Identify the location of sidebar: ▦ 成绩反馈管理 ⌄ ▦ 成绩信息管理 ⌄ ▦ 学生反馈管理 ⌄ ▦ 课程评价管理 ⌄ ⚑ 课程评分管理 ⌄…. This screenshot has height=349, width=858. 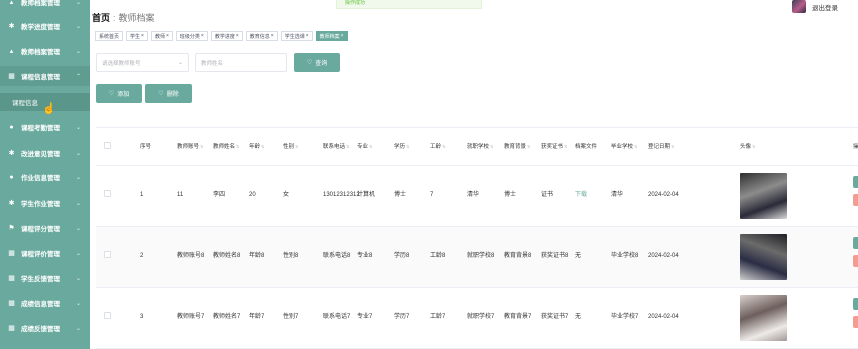
(45, 174).